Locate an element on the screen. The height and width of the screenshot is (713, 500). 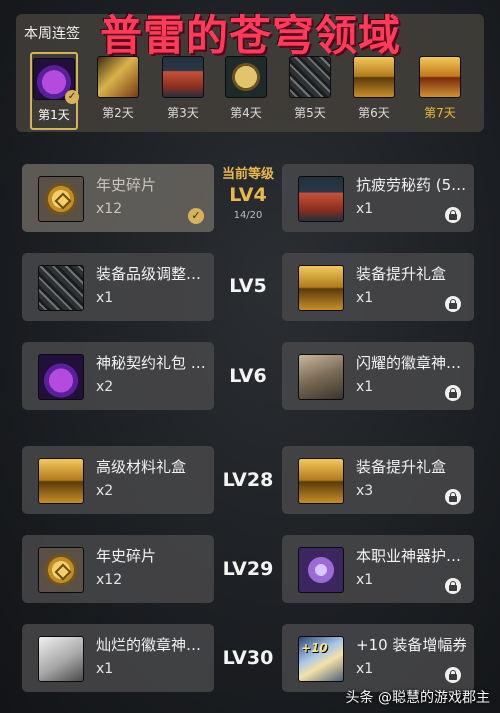
treasure-chest-icon is located at coordinates (440, 77).